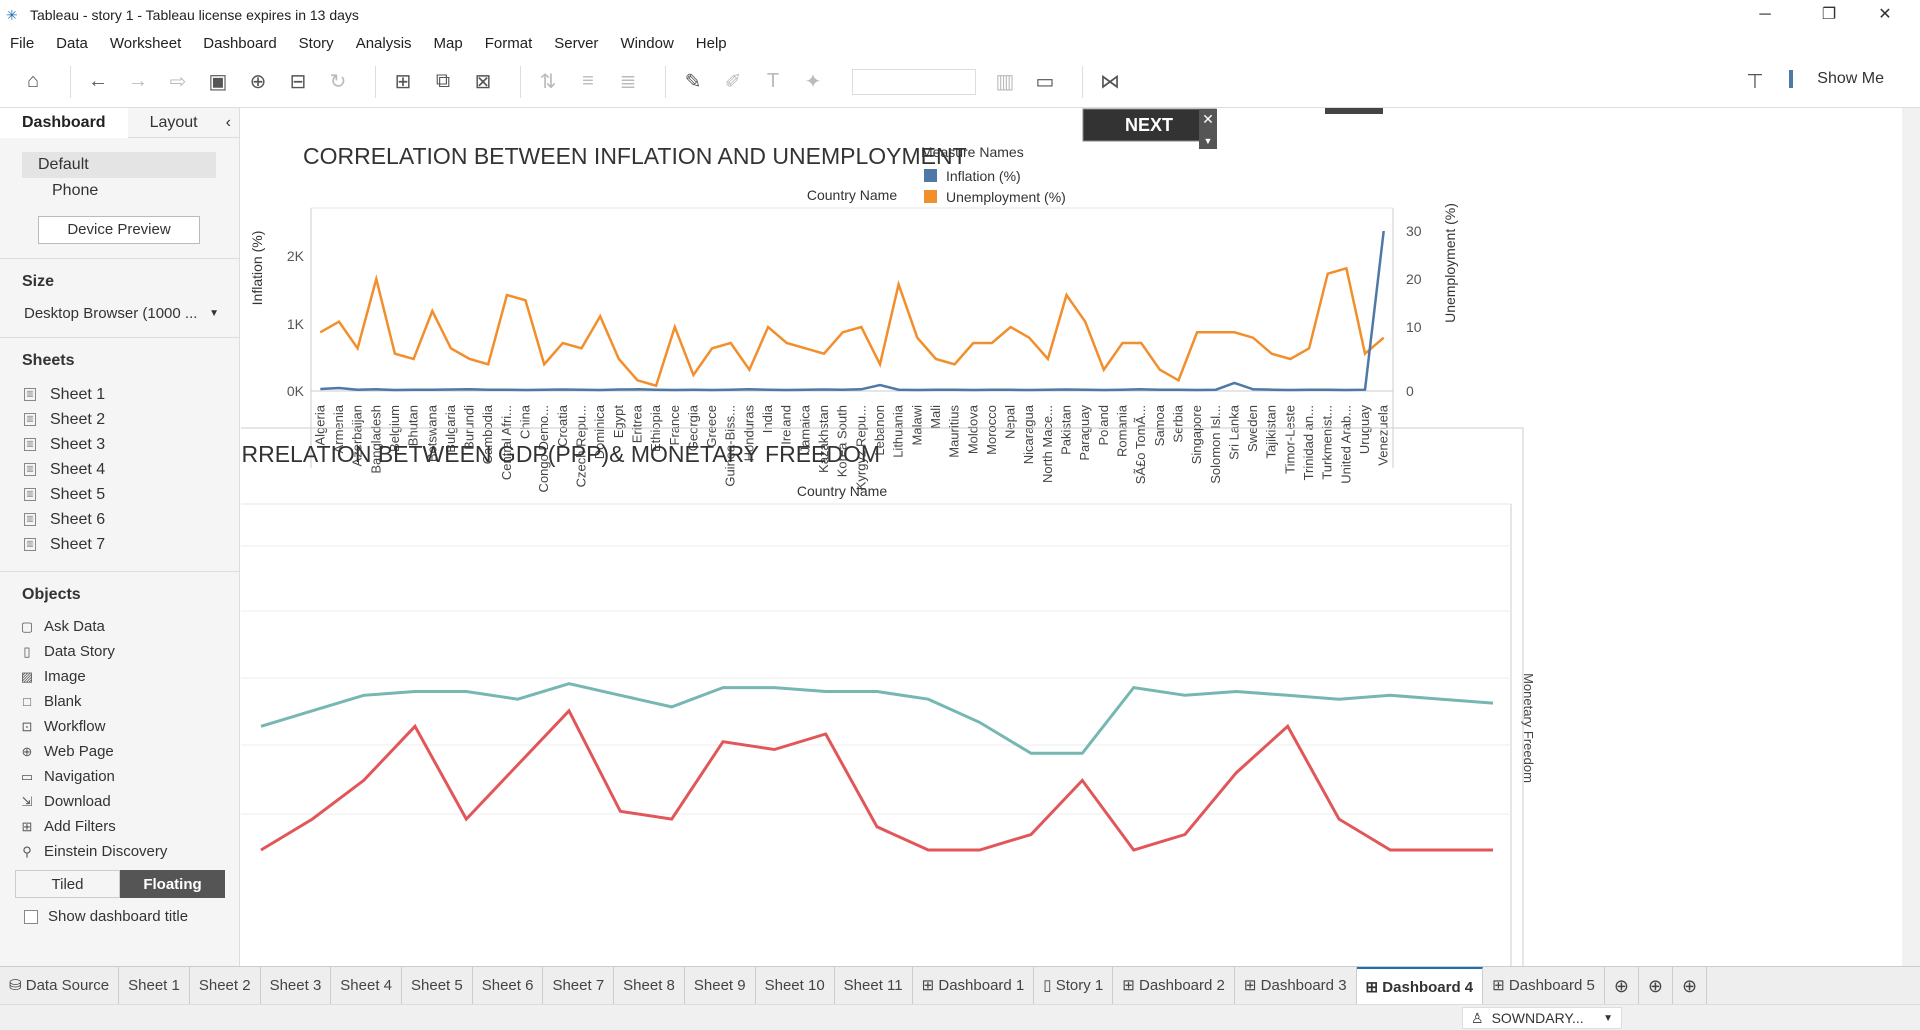  I want to click on show-me-button: Show Me, so click(1836, 79).